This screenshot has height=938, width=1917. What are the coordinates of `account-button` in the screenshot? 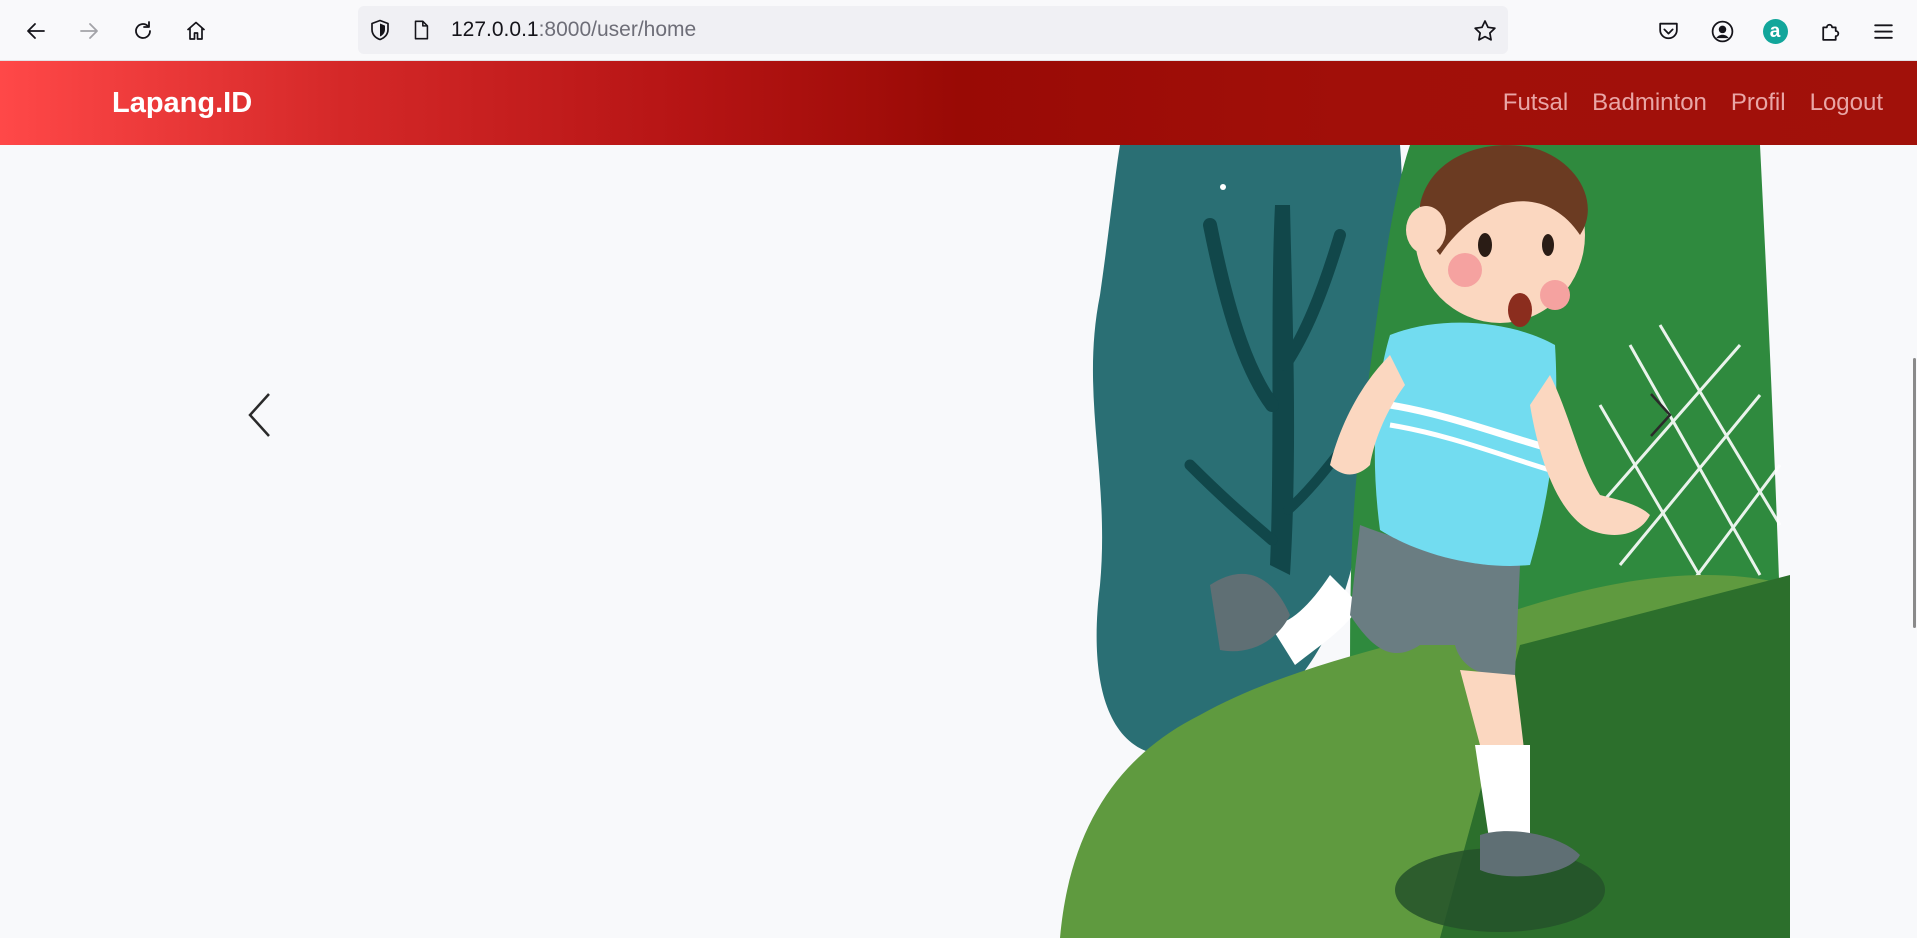 It's located at (1722, 31).